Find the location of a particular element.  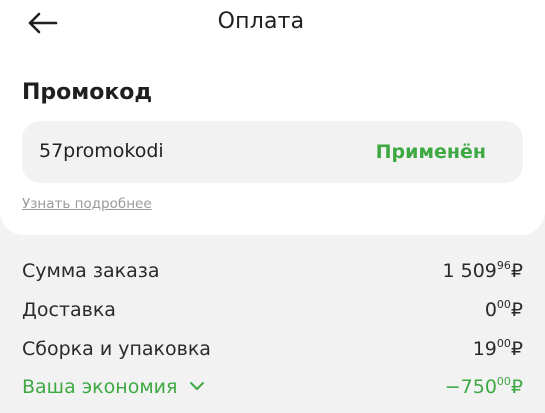

savings-toggle: Ваша экономия is located at coordinates (113, 387).